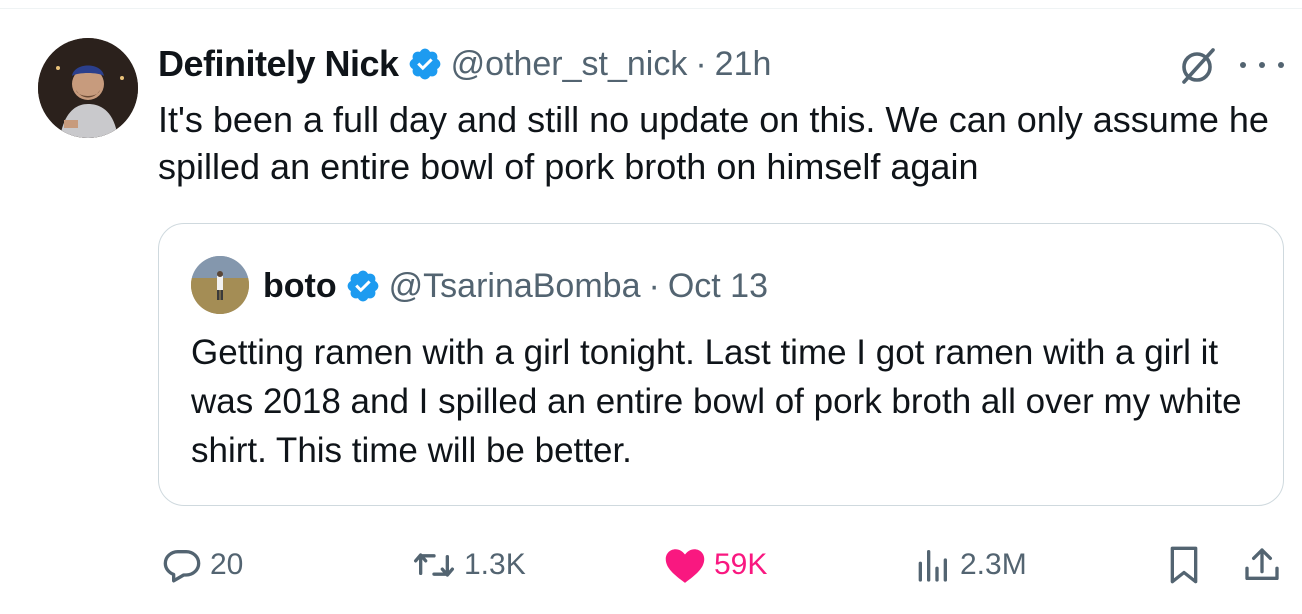 The height and width of the screenshot is (614, 1302). What do you see at coordinates (685, 565) in the screenshot?
I see `heart-filled-icon` at bounding box center [685, 565].